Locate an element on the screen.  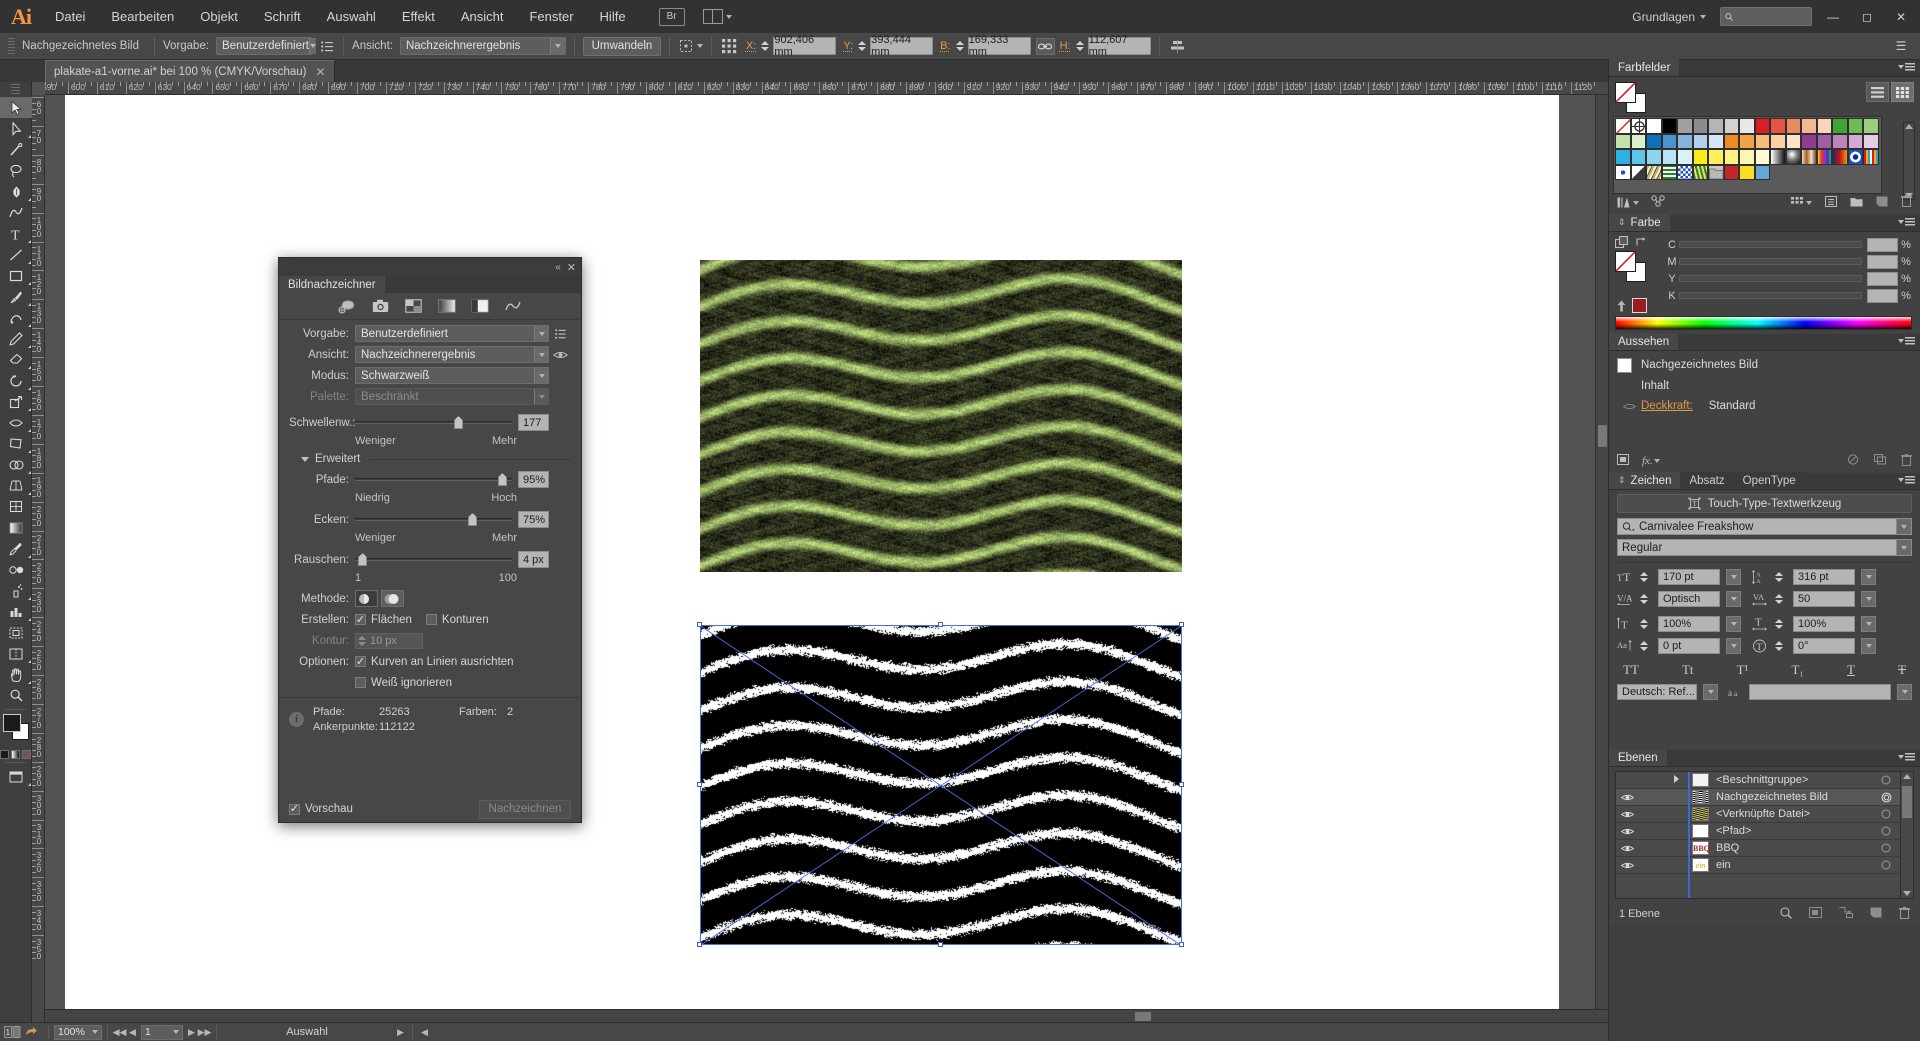
traced-image-result is located at coordinates (941, 785).